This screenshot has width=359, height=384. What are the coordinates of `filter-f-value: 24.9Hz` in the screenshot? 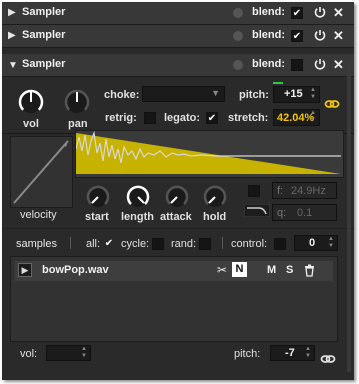 It's located at (308, 191).